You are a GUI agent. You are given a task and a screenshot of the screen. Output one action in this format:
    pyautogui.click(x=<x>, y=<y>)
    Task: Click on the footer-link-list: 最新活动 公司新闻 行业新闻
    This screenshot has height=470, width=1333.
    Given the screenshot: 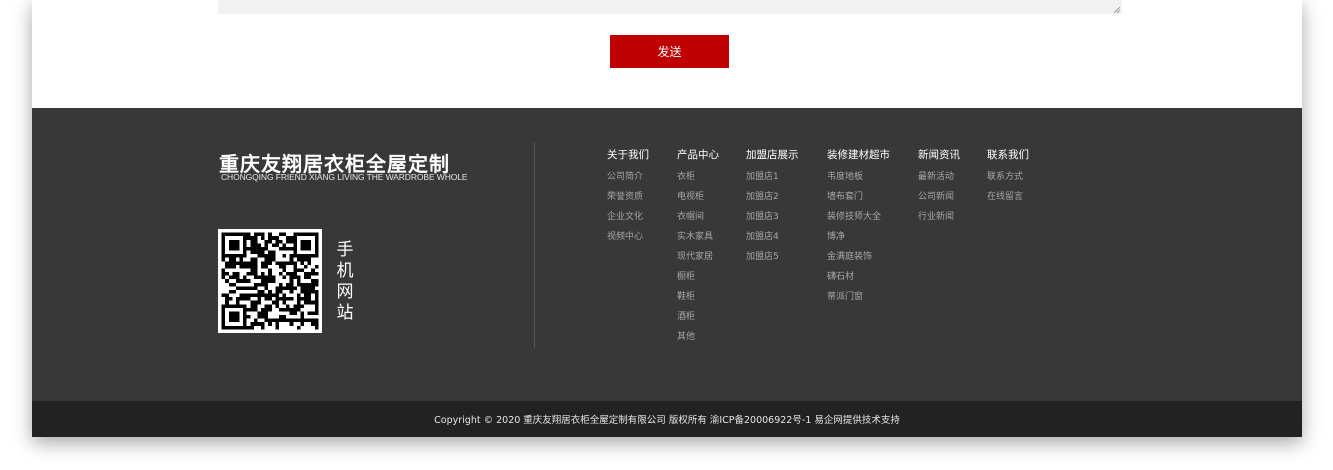 What is the action you would take?
    pyautogui.click(x=939, y=202)
    